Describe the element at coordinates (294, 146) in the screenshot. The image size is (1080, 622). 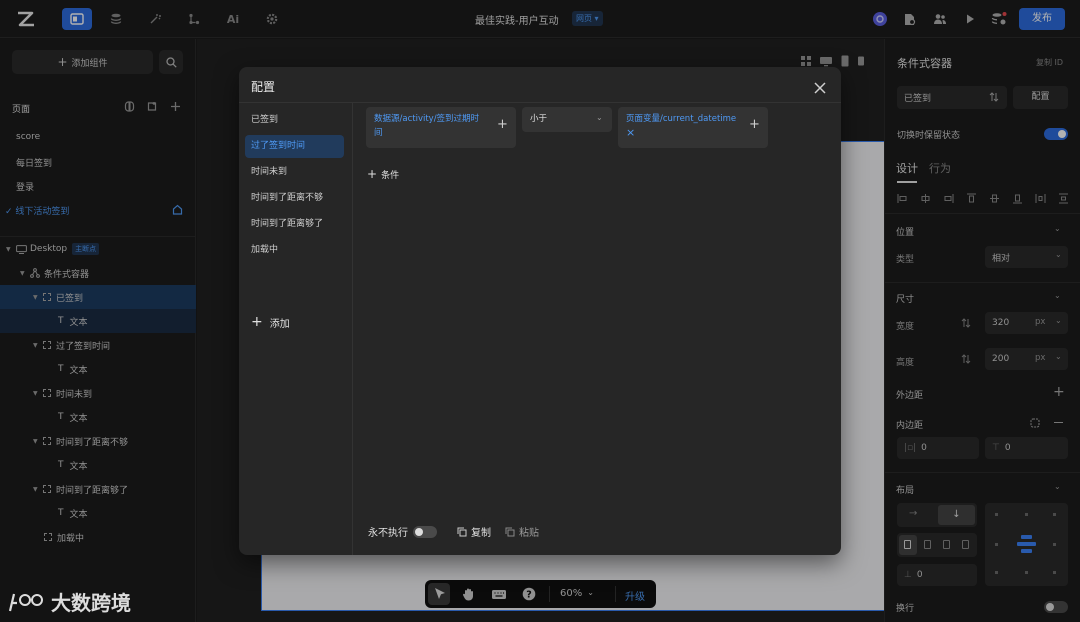
I see `condition-item-active: 过了签到时间` at that location.